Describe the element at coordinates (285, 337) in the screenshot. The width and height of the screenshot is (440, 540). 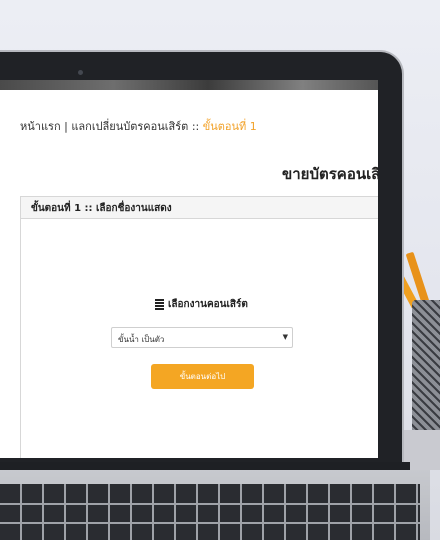
I see `caret-down-icon: ▼` at that location.